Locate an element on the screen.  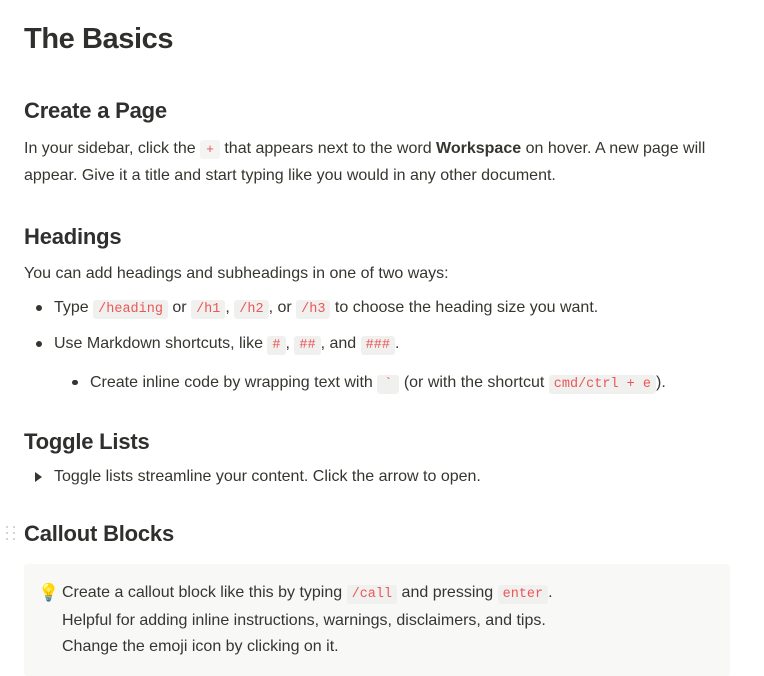
inline-code-hash3: ### is located at coordinates (377, 345).